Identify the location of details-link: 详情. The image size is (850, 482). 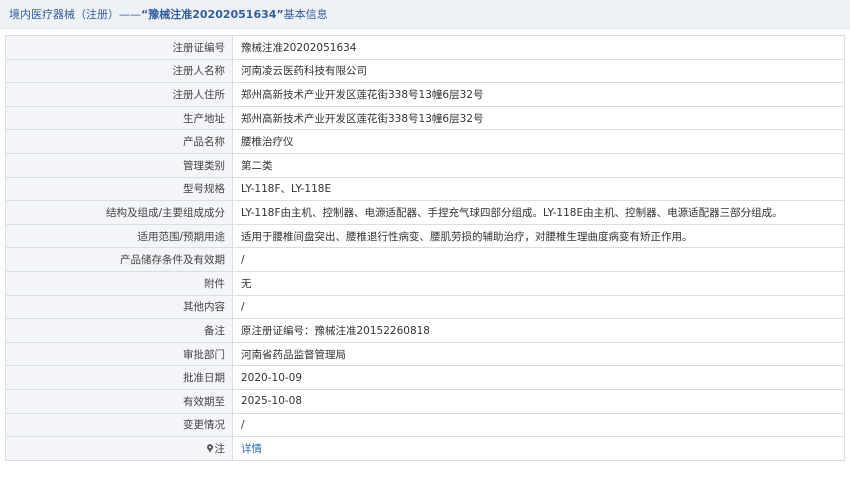
(251, 449).